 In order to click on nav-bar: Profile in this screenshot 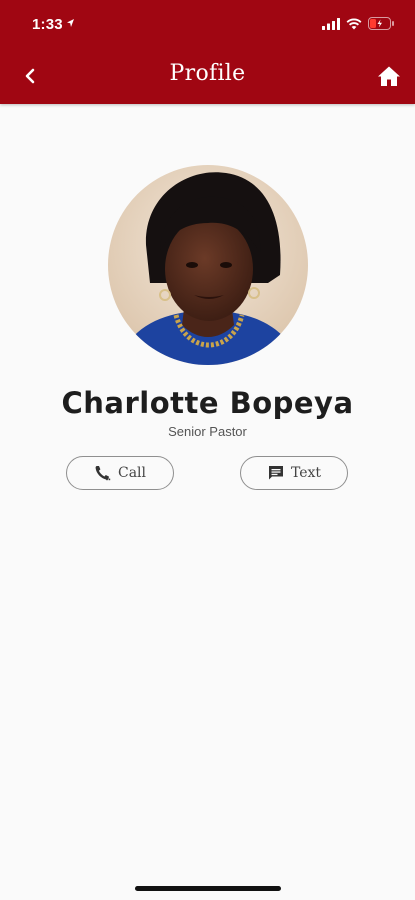, I will do `click(207, 77)`.